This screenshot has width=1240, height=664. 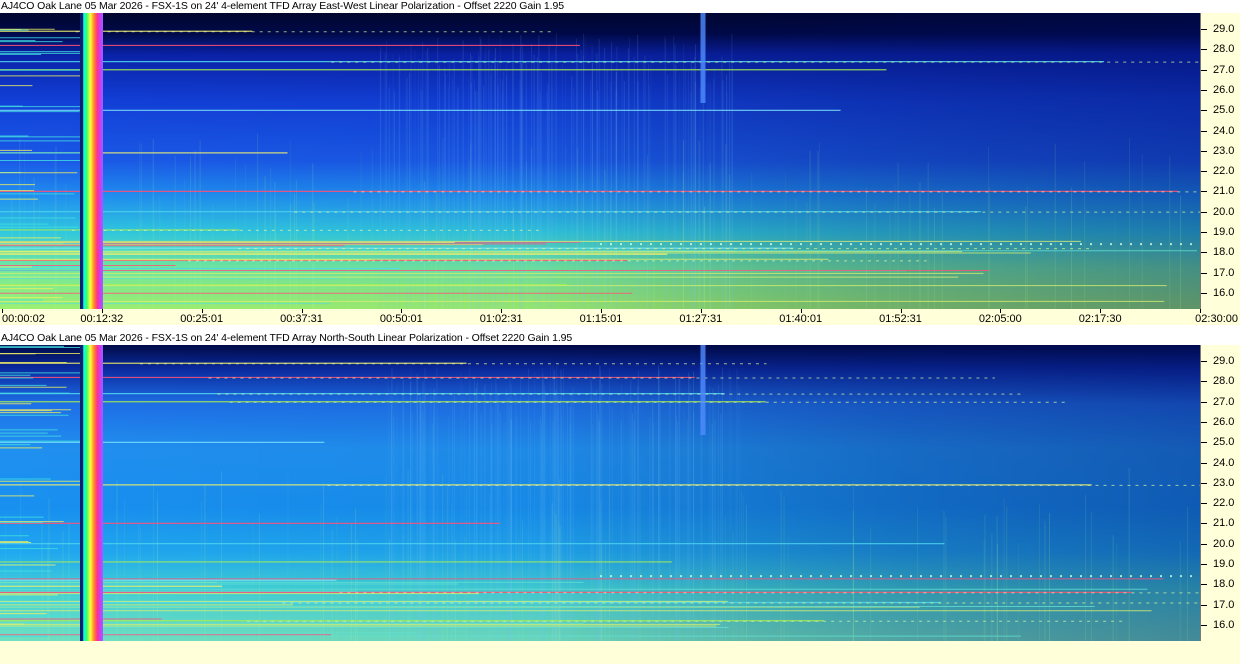 I want to click on x-tick-label: 01:52:31, so click(x=900, y=319).